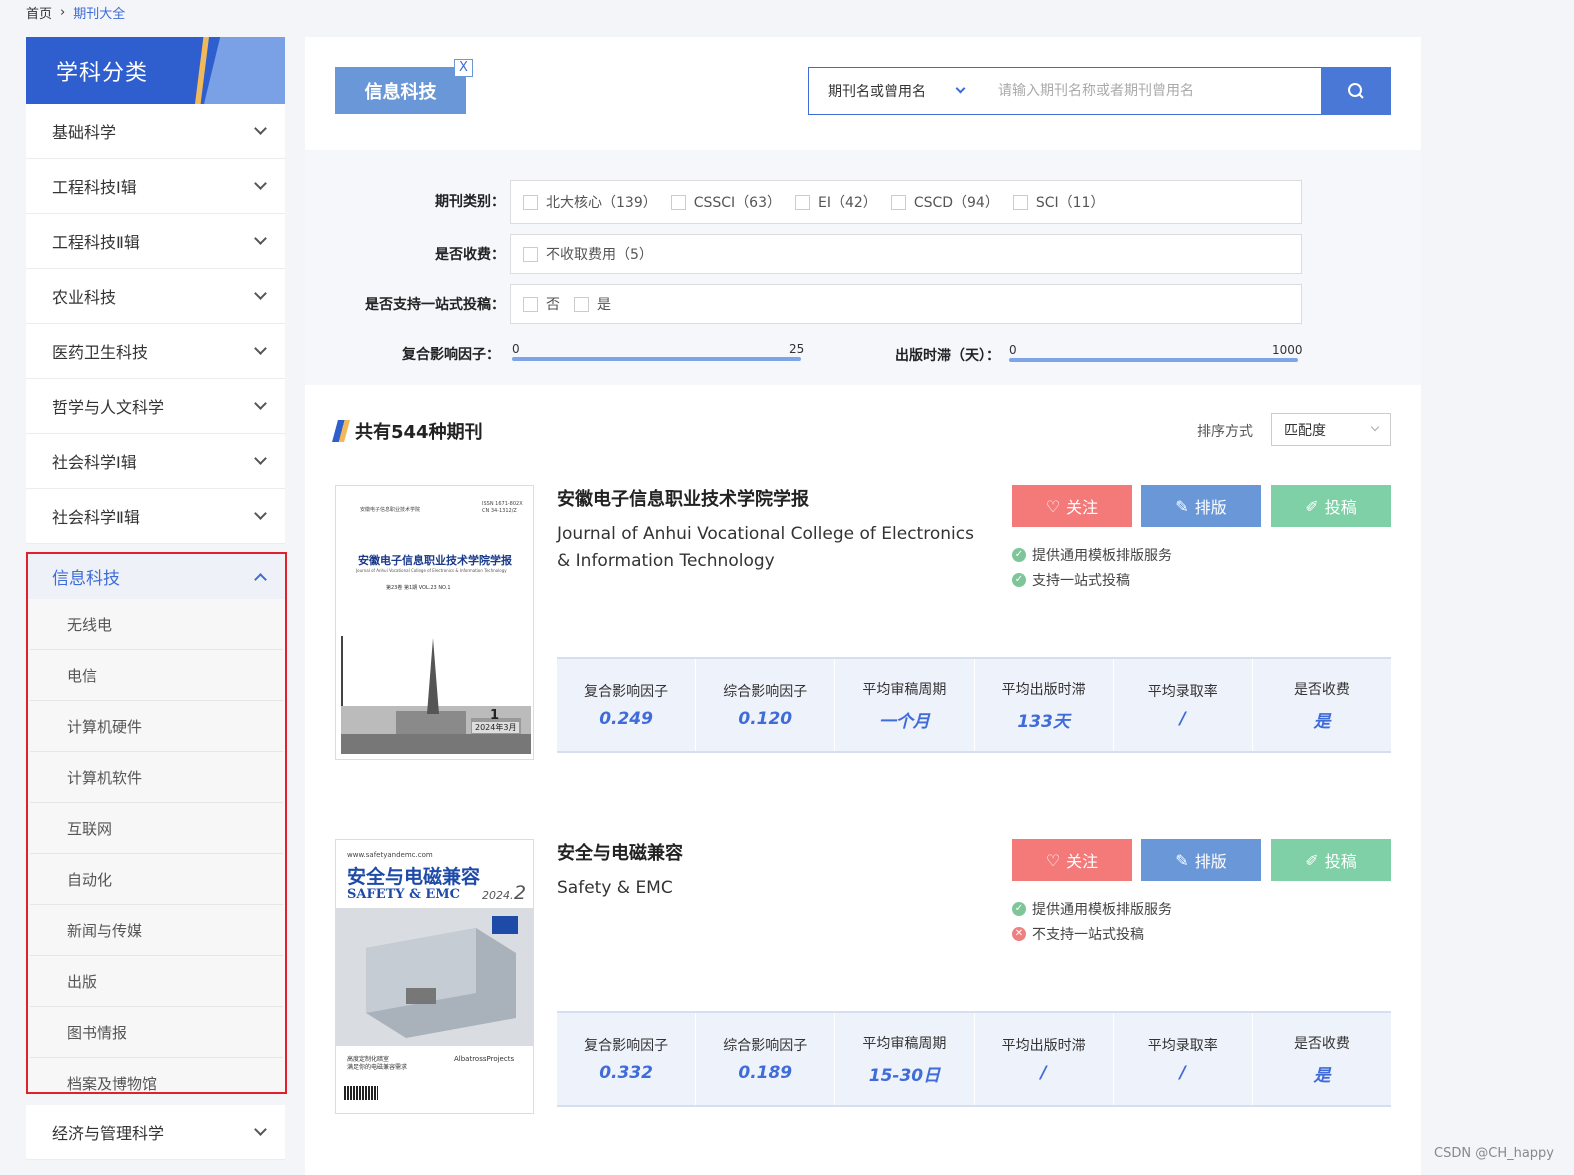  What do you see at coordinates (1071, 580) in the screenshot?
I see `service-item: ✓ 支持一站式投稿` at bounding box center [1071, 580].